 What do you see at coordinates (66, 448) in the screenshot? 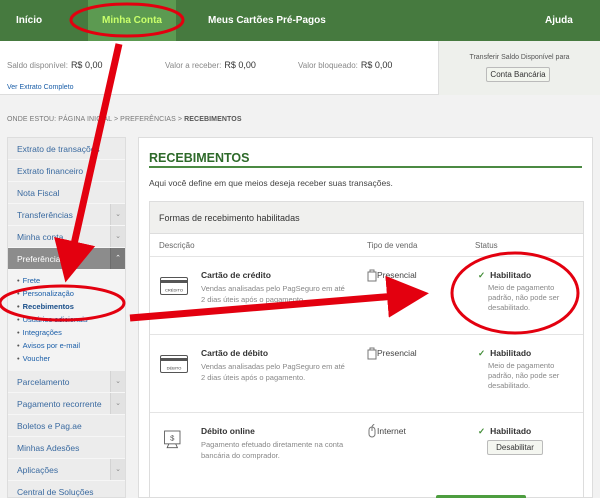
I see `sidebar-item-minhas-adesoes: Minhas Adesões` at bounding box center [66, 448].